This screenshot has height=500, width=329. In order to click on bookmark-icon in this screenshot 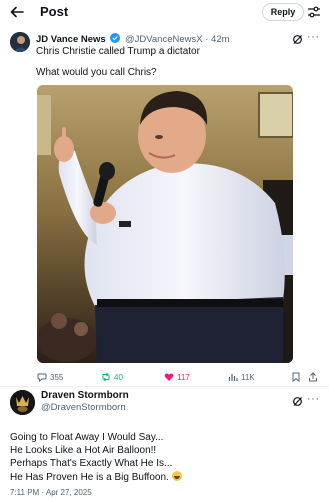, I will do `click(296, 377)`.